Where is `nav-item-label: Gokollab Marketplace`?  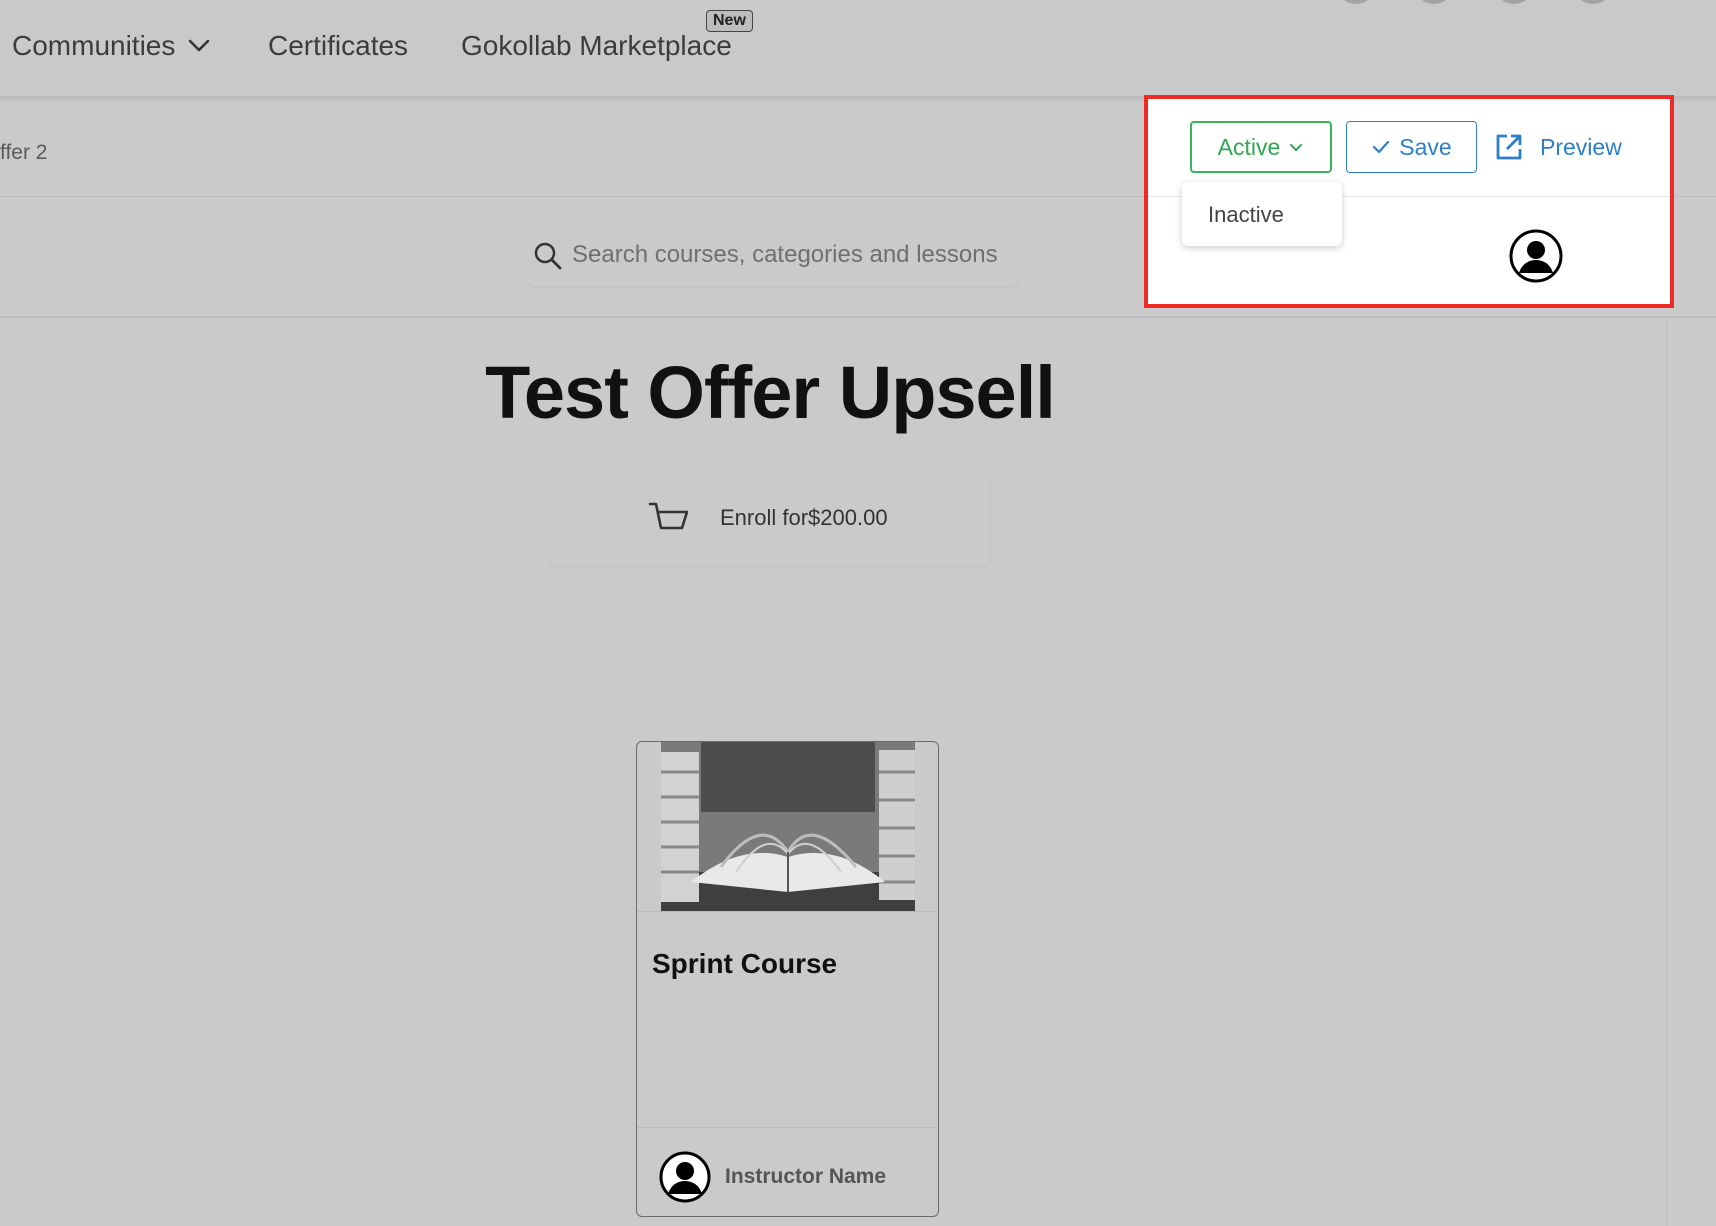 nav-item-label: Gokollab Marketplace is located at coordinates (596, 45).